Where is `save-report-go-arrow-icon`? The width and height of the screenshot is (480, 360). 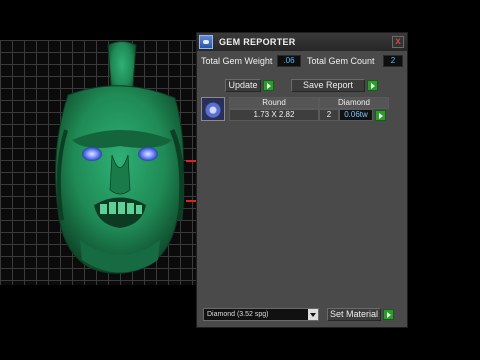
save-report-go-arrow-icon is located at coordinates (372, 85).